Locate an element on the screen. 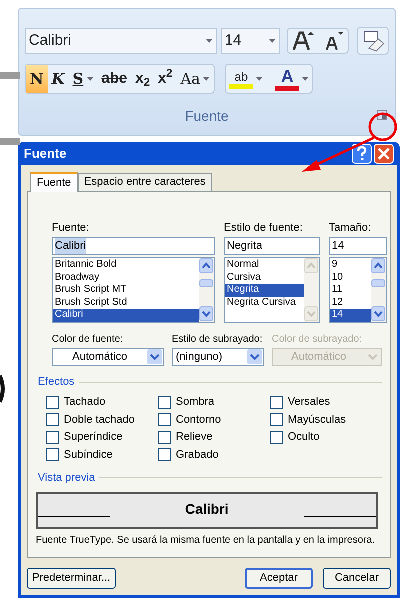  field-label: Tamaño: is located at coordinates (350, 228).